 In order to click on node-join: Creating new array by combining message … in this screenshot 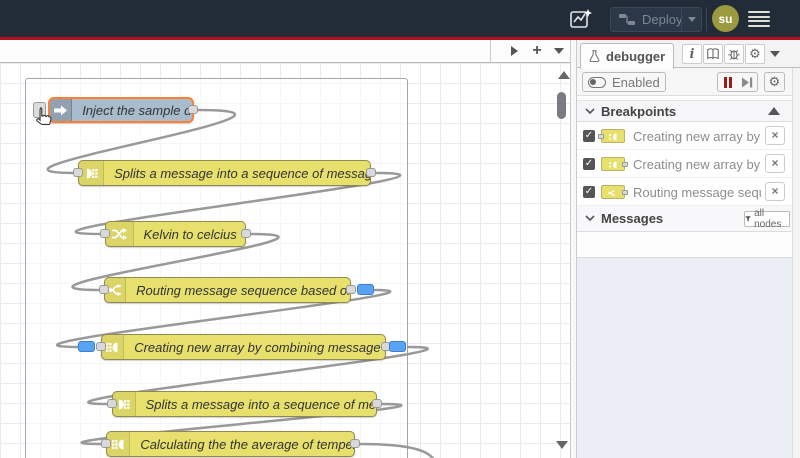, I will do `click(242, 347)`.